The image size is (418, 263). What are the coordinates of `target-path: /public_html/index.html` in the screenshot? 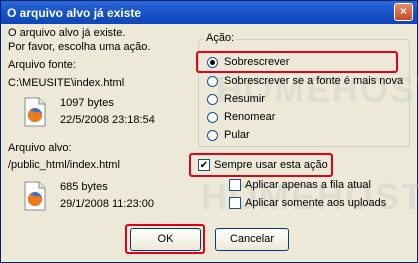 It's located at (64, 165).